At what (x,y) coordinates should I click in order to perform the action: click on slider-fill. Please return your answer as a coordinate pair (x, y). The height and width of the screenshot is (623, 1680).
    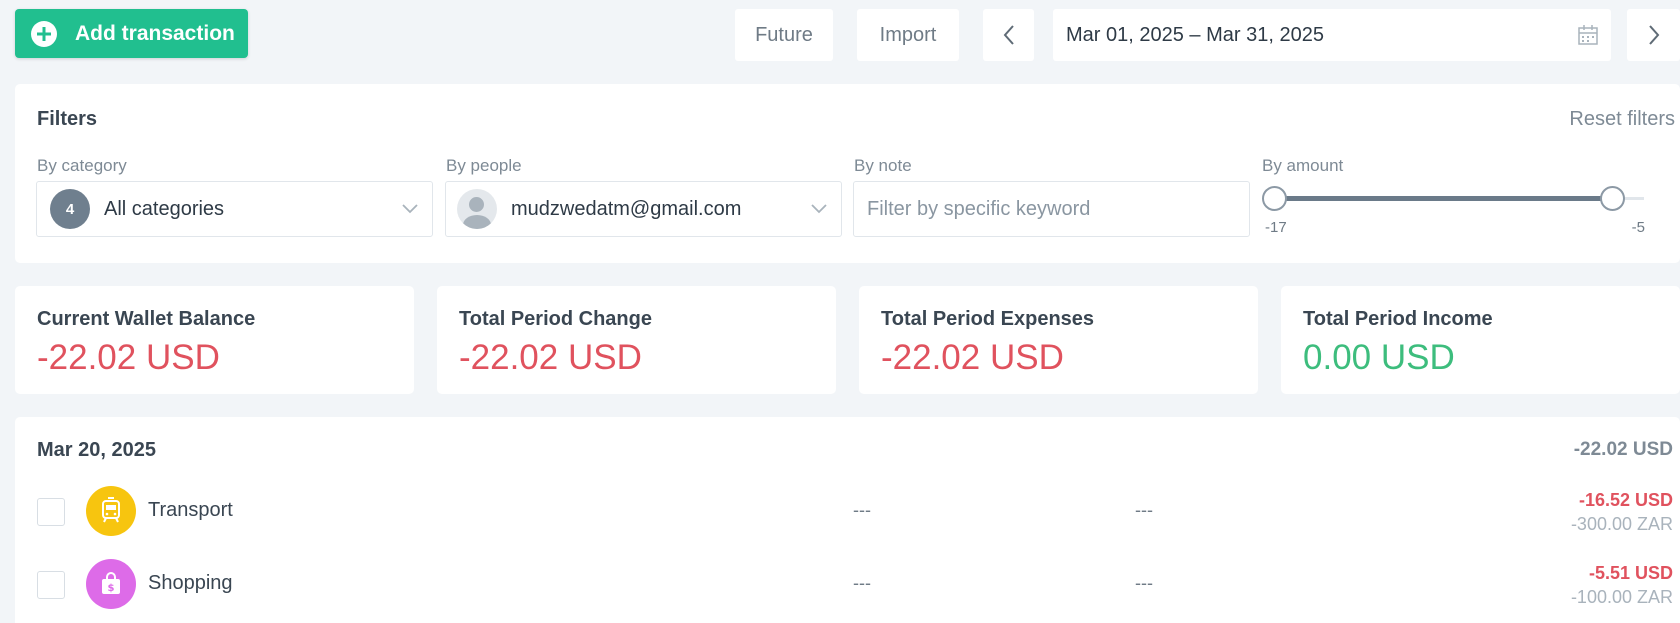
    Looking at the image, I should click on (1442, 198).